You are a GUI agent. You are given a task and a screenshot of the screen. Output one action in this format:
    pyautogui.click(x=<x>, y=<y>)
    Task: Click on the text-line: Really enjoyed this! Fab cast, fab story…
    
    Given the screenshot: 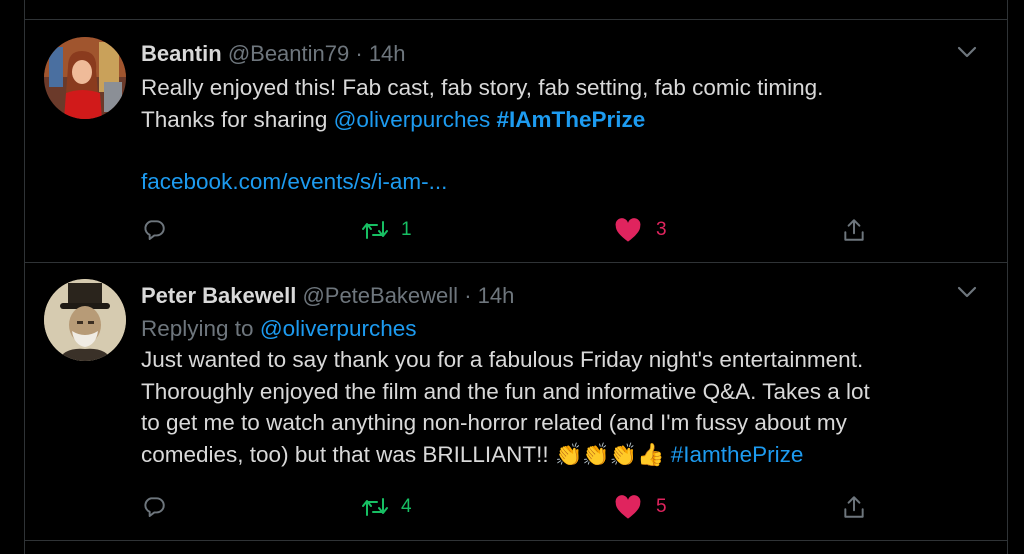 What is the action you would take?
    pyautogui.click(x=482, y=87)
    